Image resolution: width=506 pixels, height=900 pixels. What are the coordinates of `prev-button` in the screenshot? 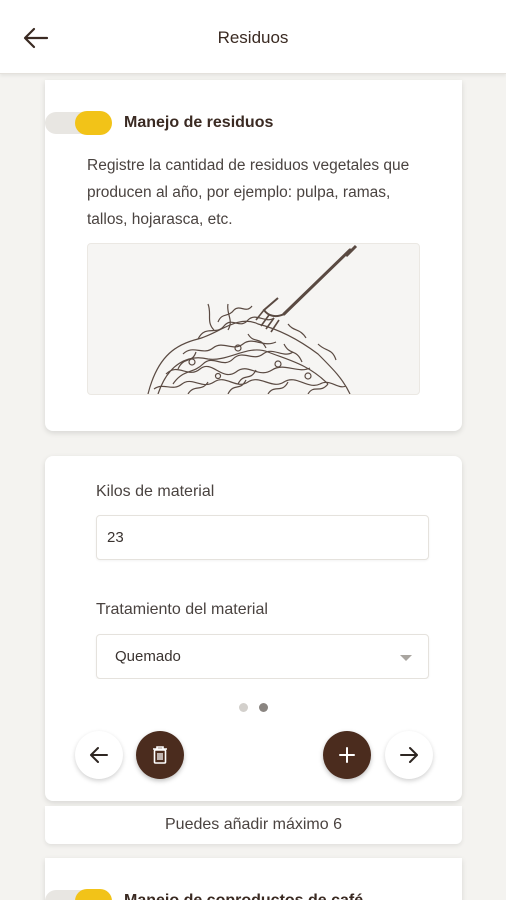 It's located at (99, 755).